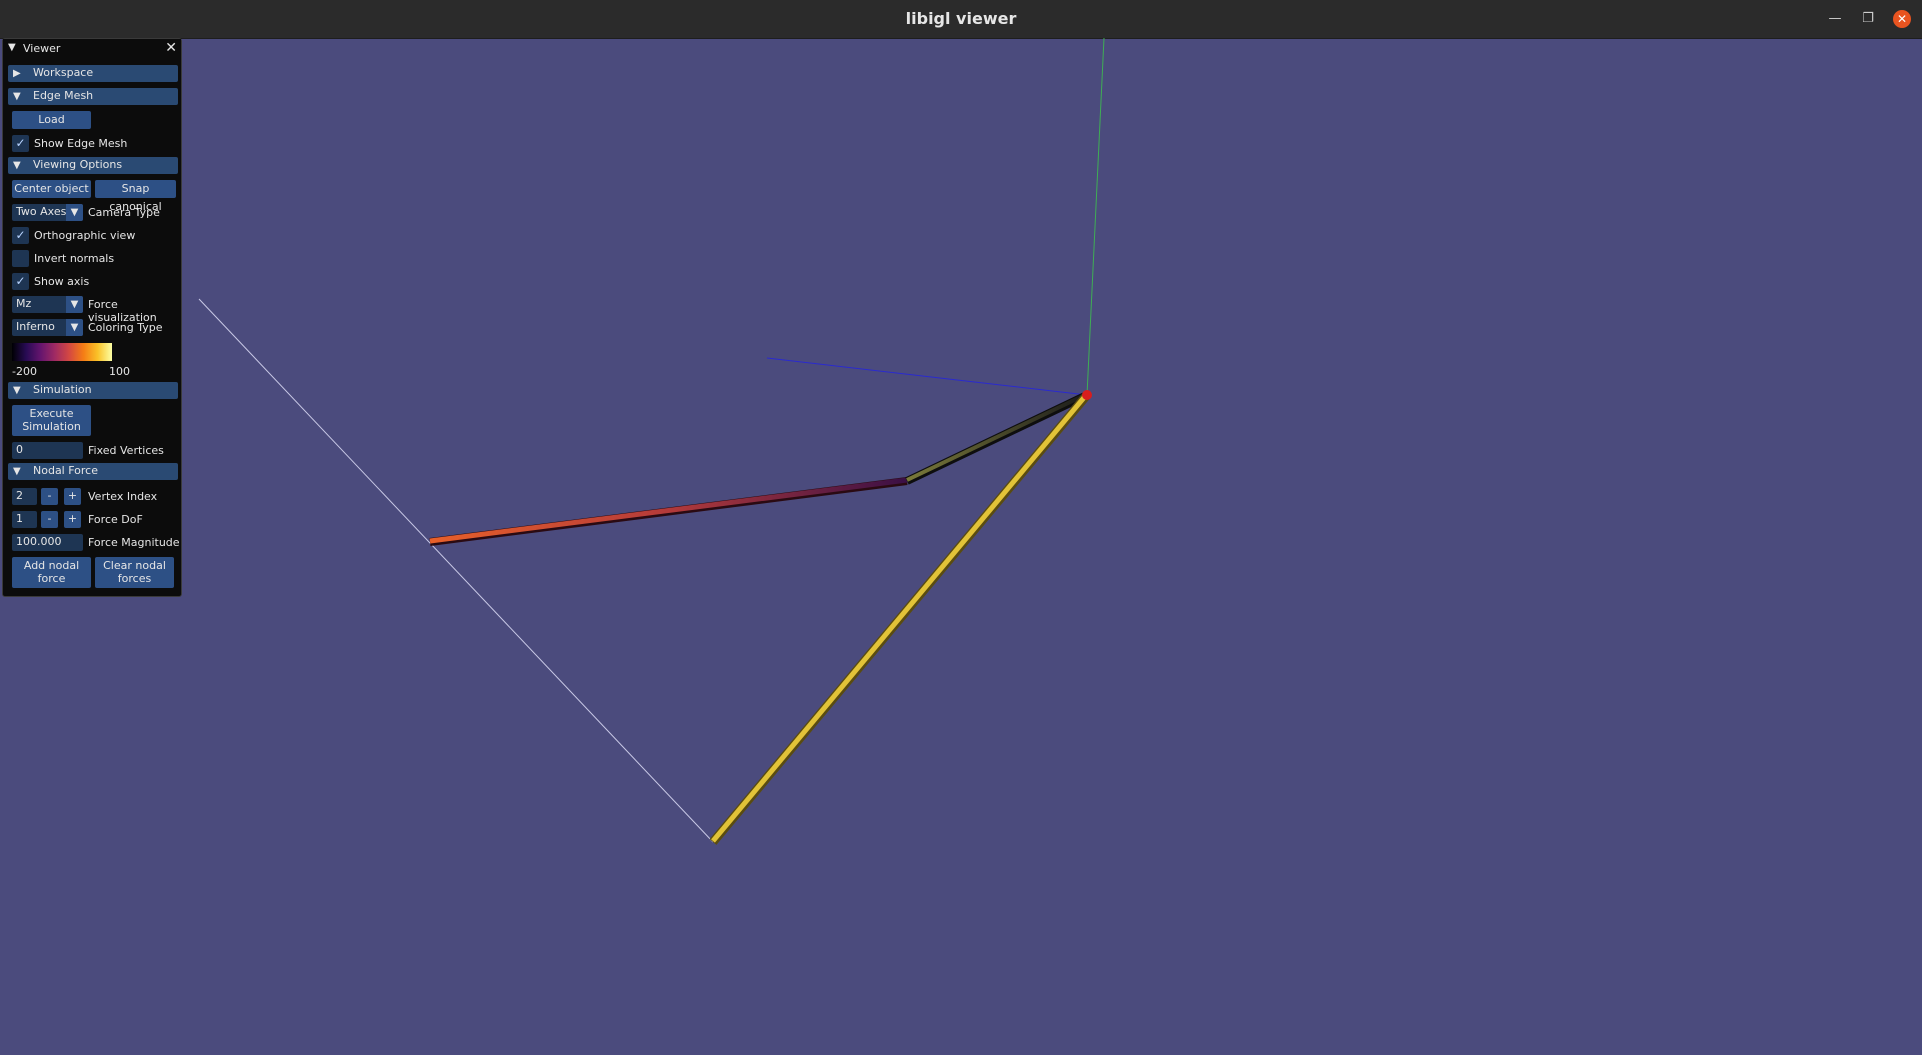 This screenshot has width=1922, height=1055. Describe the element at coordinates (456, 570) in the screenshot. I see `x-axis-line` at that location.